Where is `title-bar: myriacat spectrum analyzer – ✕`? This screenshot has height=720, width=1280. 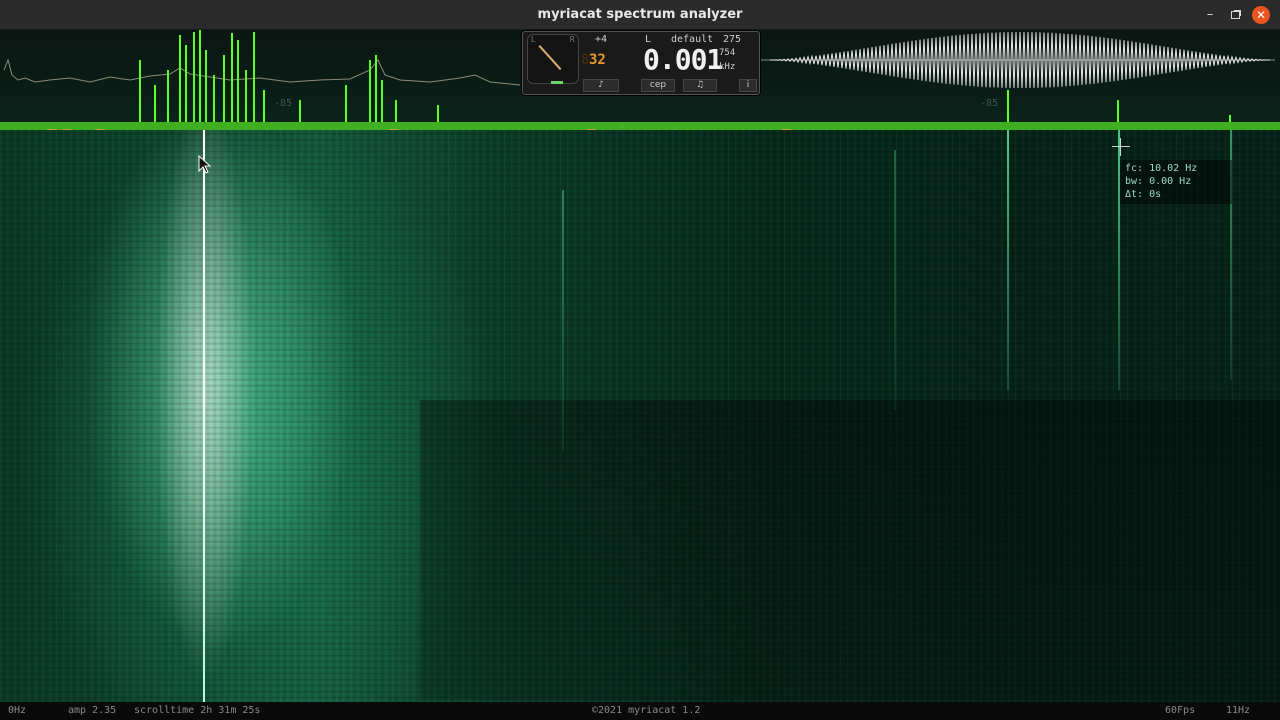 title-bar: myriacat spectrum analyzer – ✕ is located at coordinates (640, 15).